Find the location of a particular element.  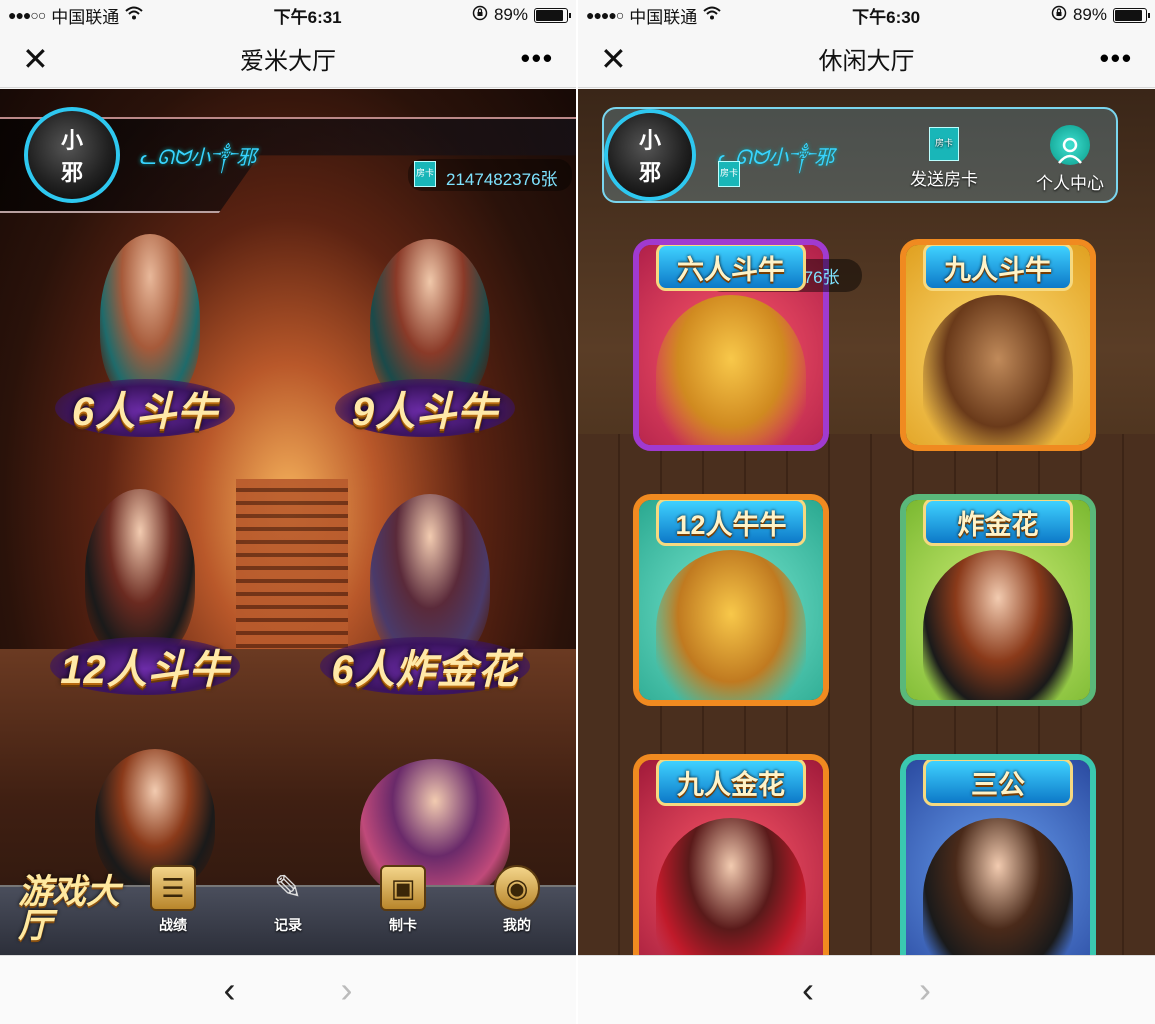

tile-six-niuniu: 六人斗牛 is located at coordinates (731, 345).